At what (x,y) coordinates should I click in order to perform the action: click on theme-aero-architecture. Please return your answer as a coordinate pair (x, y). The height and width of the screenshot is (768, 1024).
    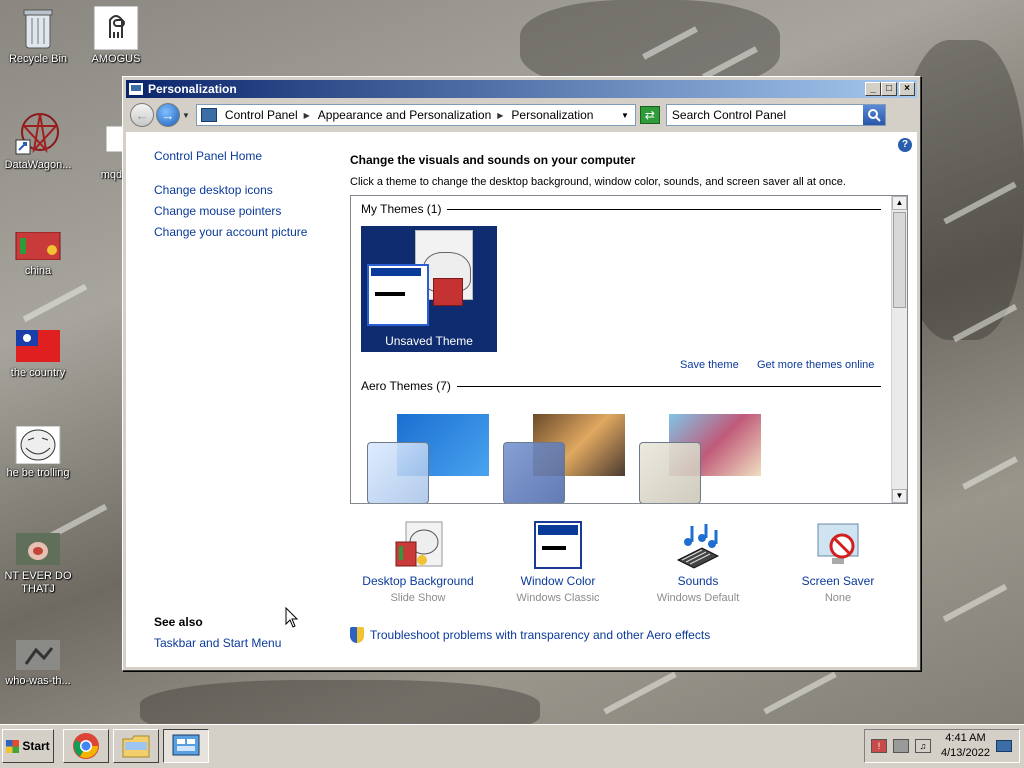
    Looking at the image, I should click on (561, 454).